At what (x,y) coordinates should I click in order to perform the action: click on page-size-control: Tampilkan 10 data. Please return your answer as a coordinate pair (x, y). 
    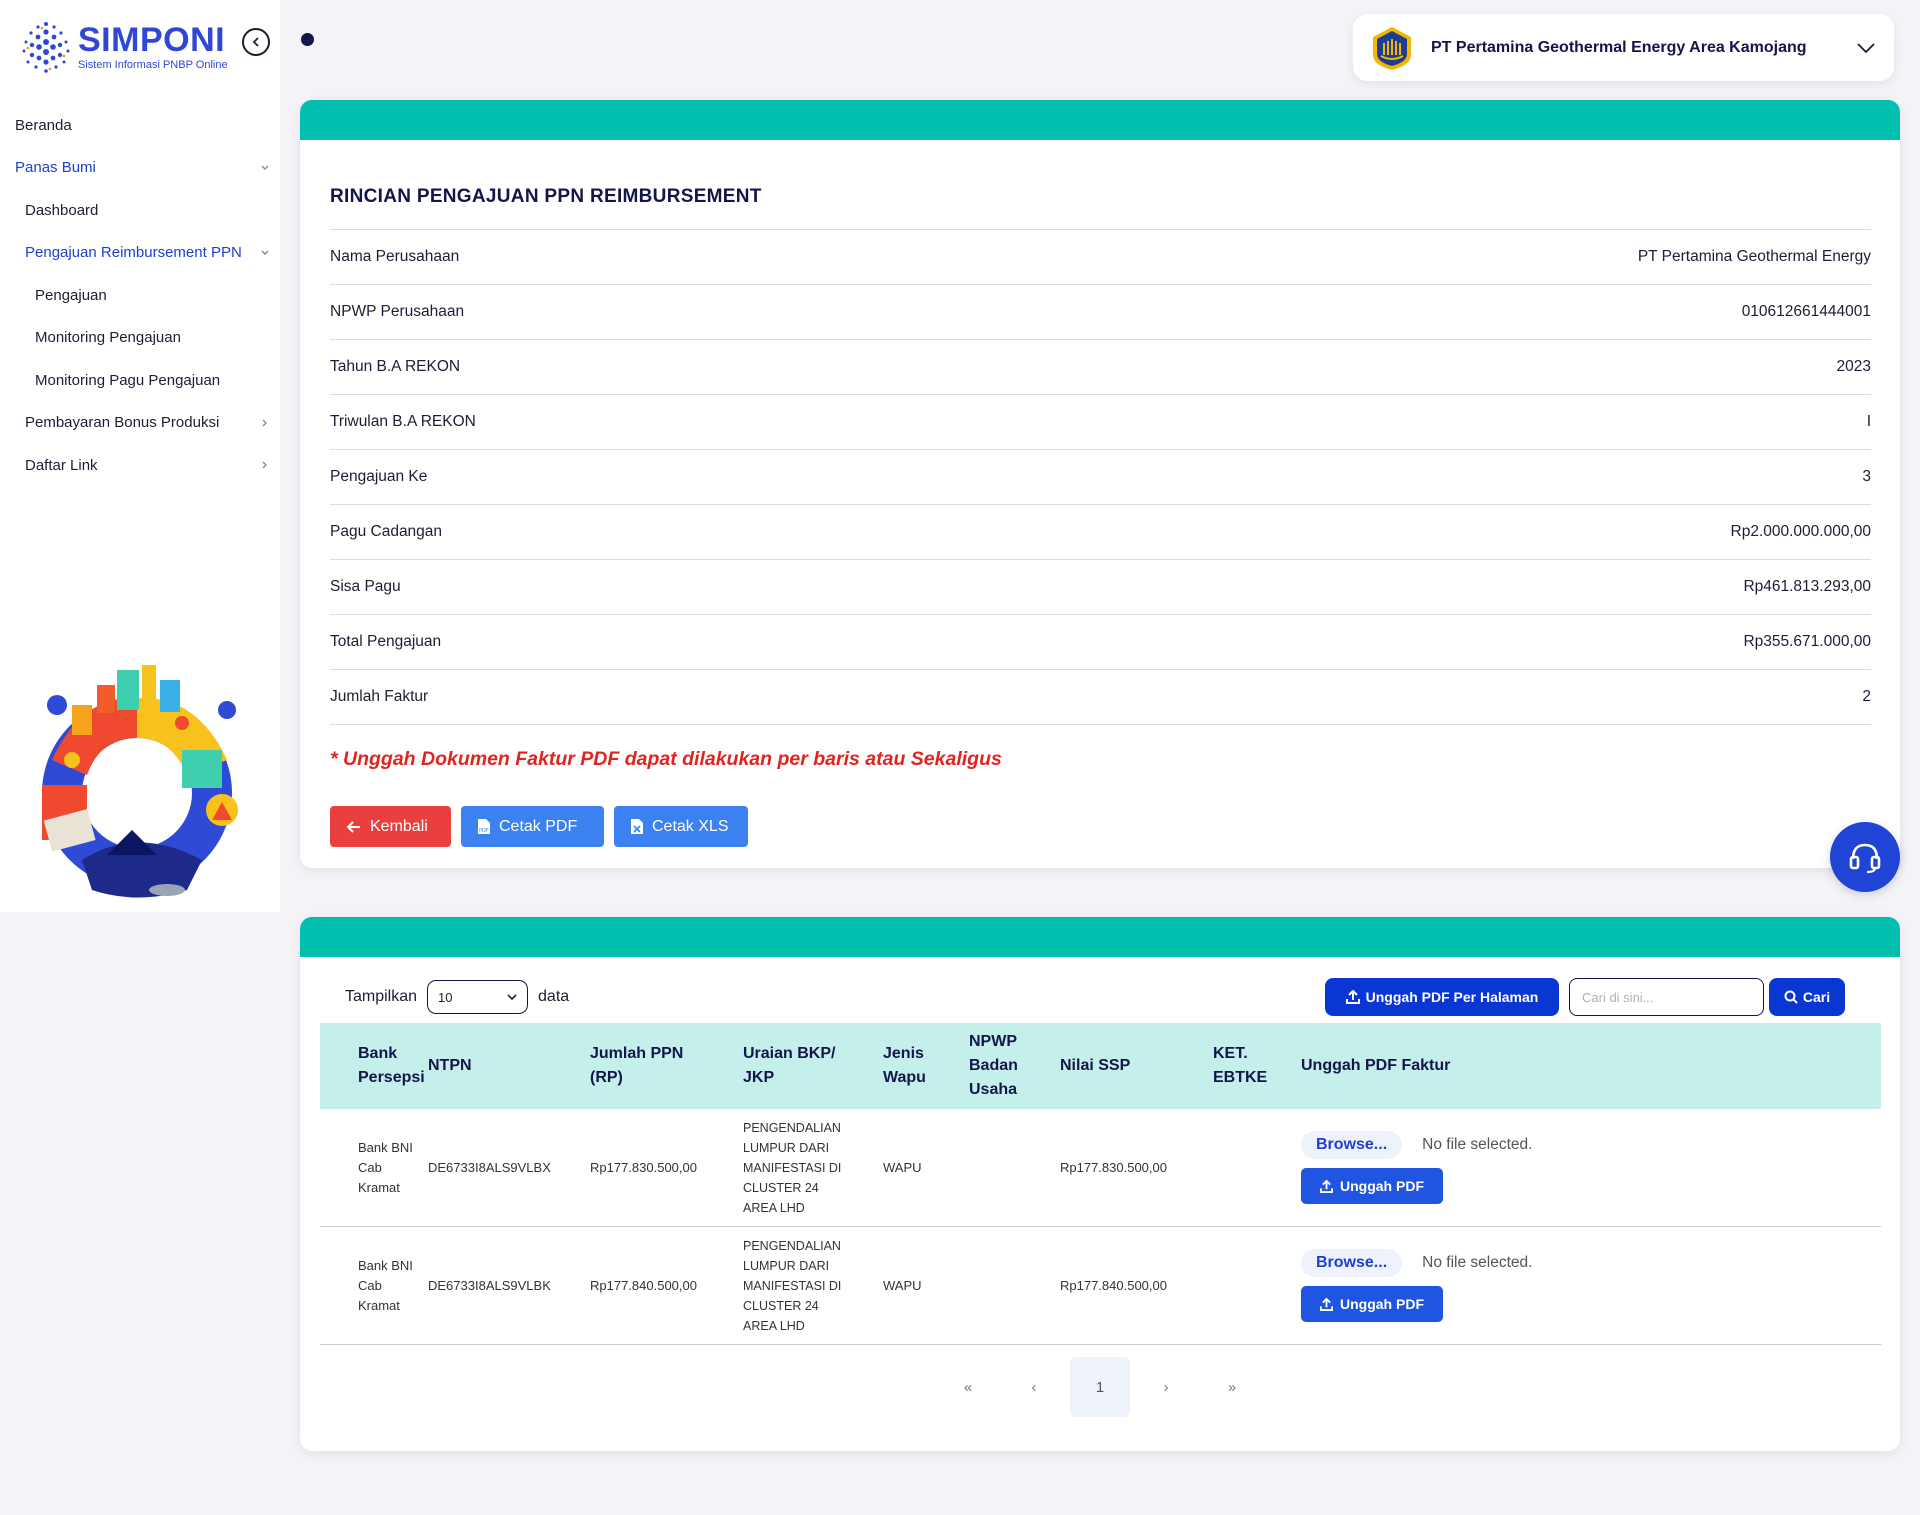
    Looking at the image, I should click on (457, 997).